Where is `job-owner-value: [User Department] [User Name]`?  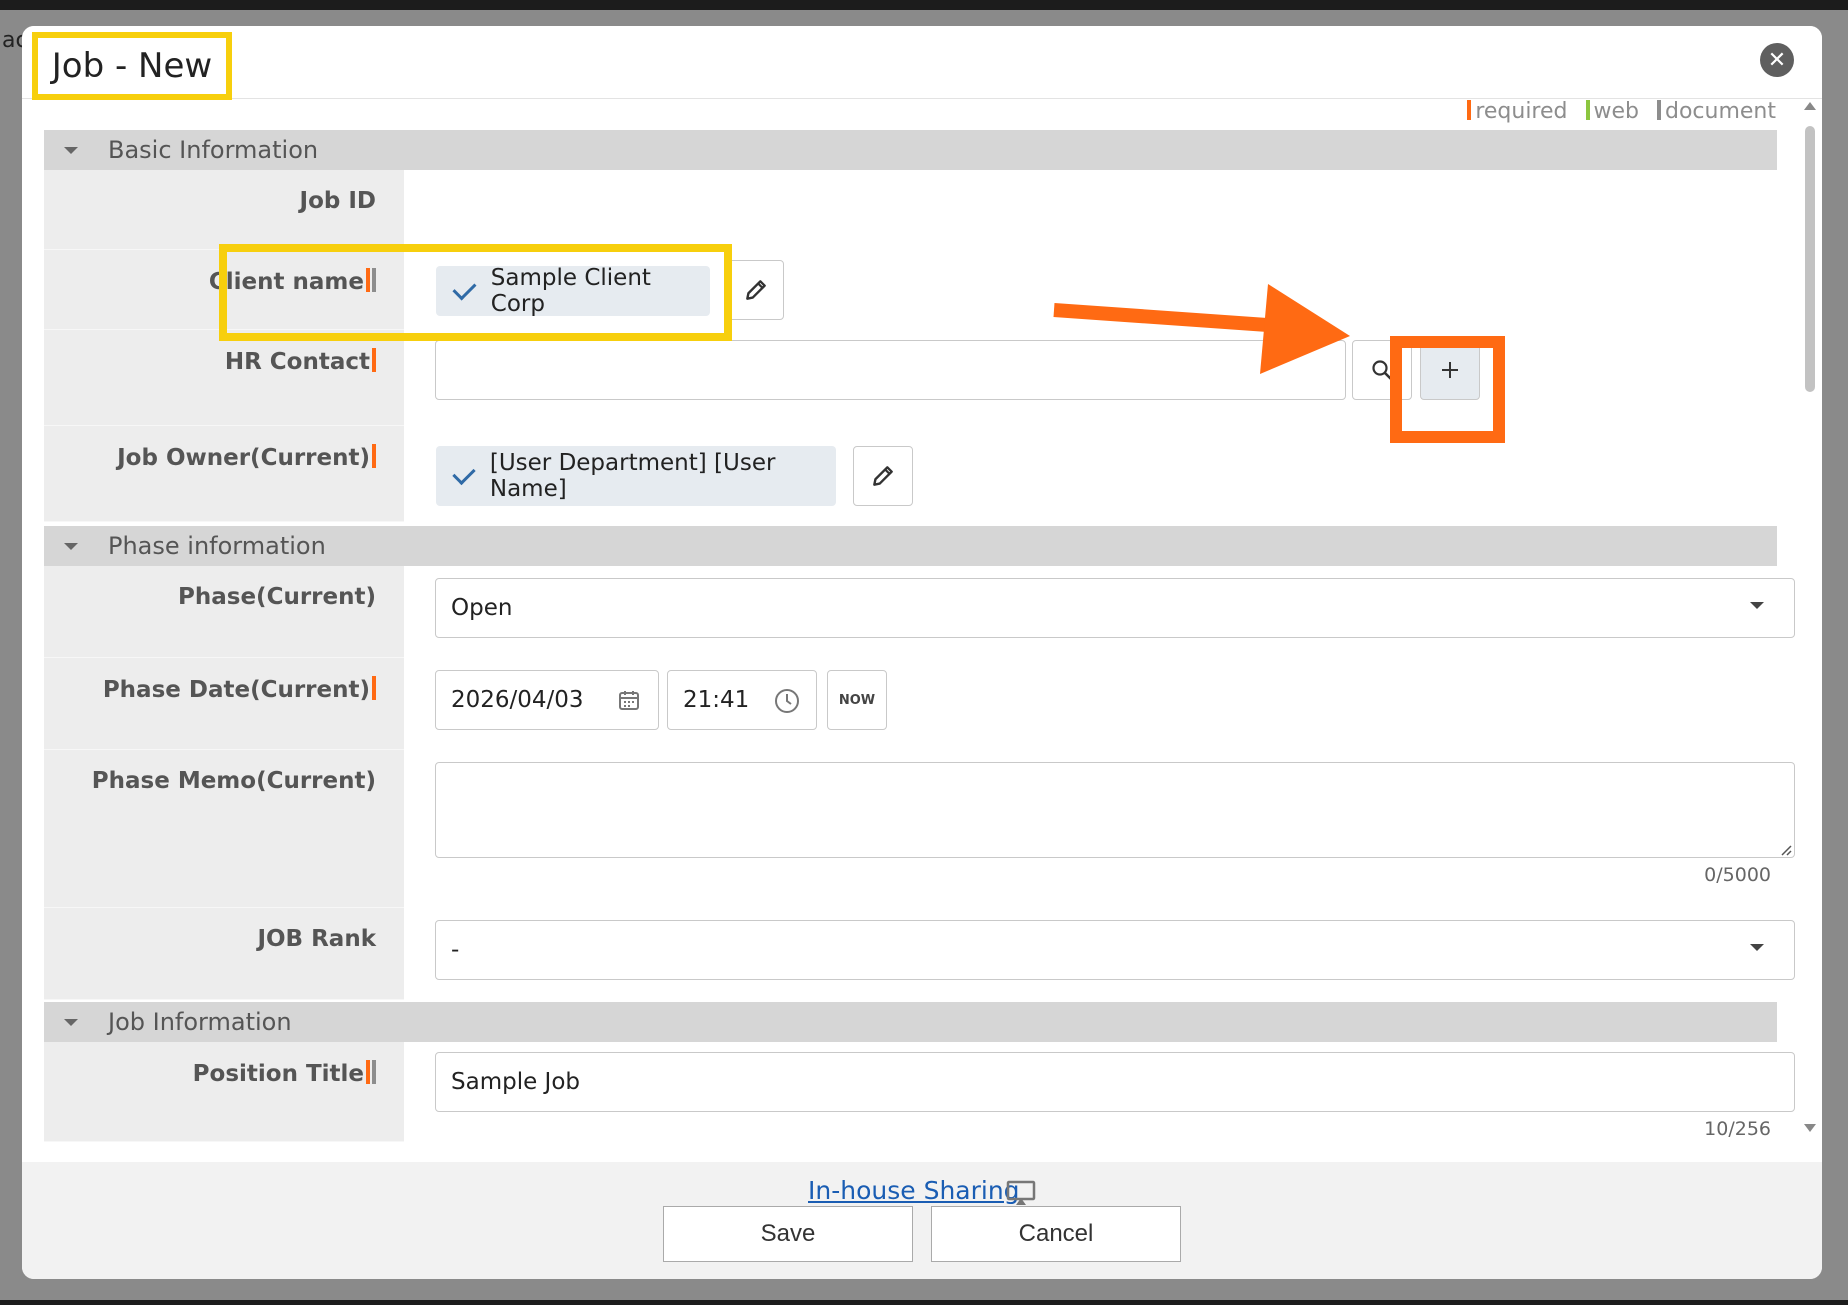
job-owner-value: [User Department] [User Name] is located at coordinates (632, 476).